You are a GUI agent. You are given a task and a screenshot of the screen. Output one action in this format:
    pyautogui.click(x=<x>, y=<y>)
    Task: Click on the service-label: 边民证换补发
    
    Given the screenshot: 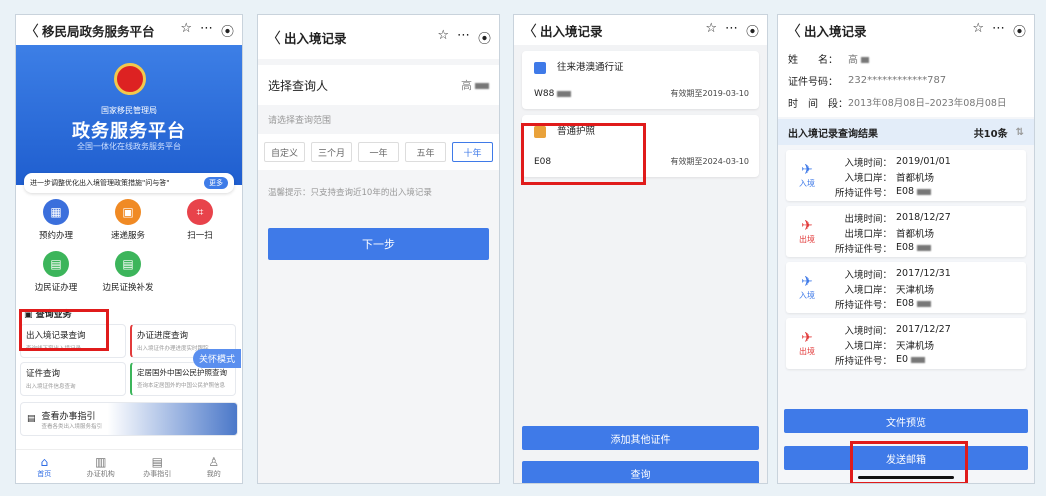 What is the action you would take?
    pyautogui.click(x=128, y=288)
    